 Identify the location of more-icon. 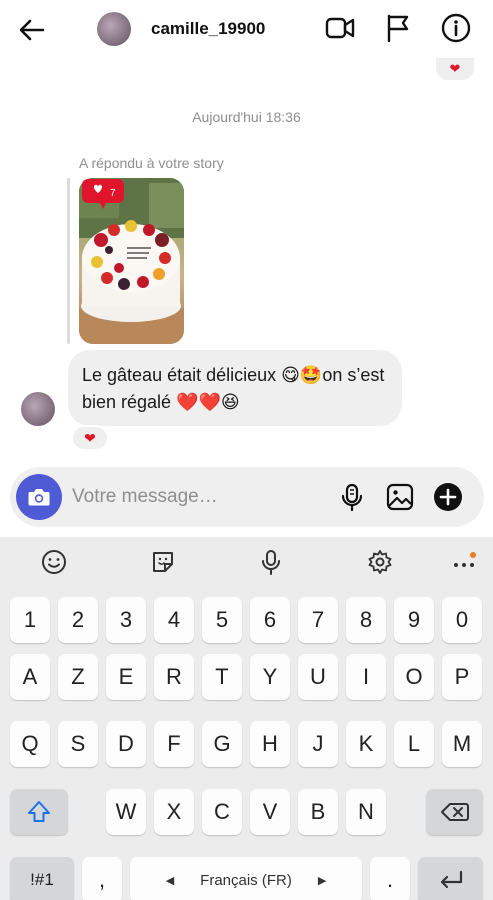
(464, 562).